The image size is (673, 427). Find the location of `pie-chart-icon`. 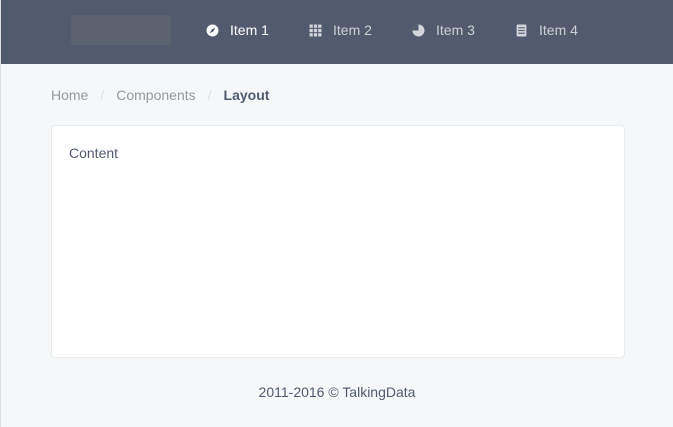

pie-chart-icon is located at coordinates (418, 30).